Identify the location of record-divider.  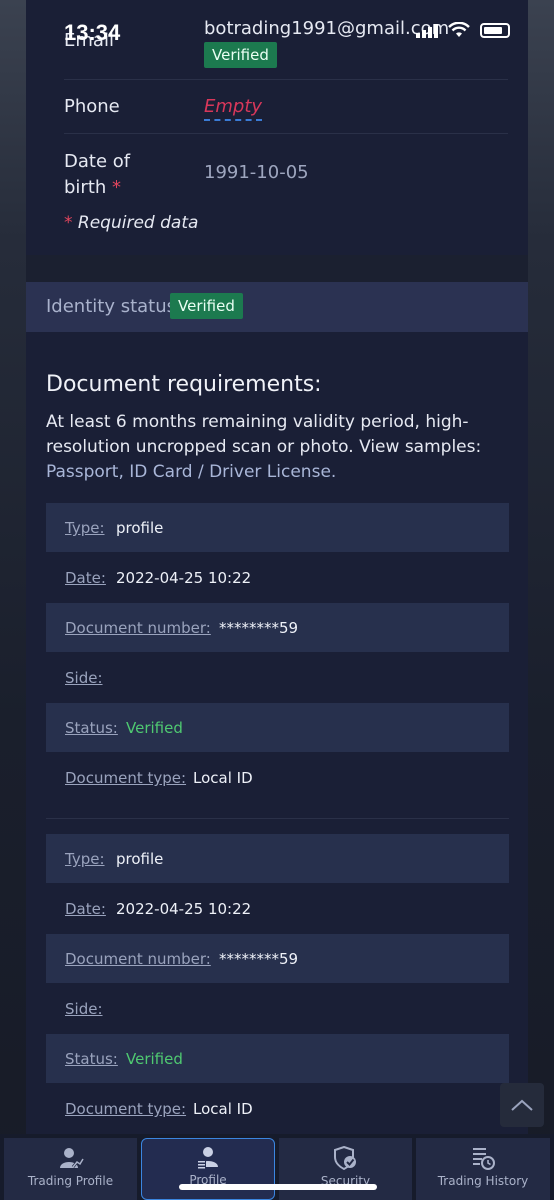
(277, 818).